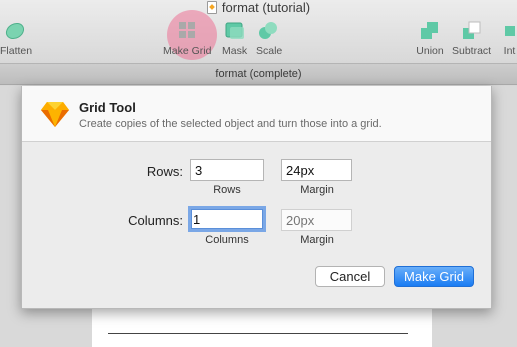  Describe the element at coordinates (509, 38) in the screenshot. I see `intersect-button: Int` at that location.